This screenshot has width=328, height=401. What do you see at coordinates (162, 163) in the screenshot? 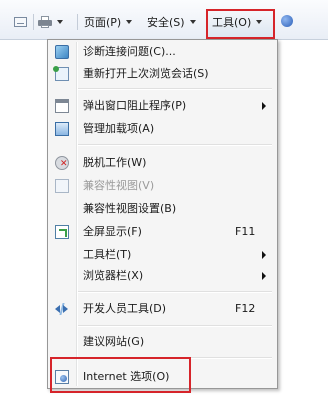
I see `menu-item-work-offline: 脱机工作(W)` at bounding box center [162, 163].